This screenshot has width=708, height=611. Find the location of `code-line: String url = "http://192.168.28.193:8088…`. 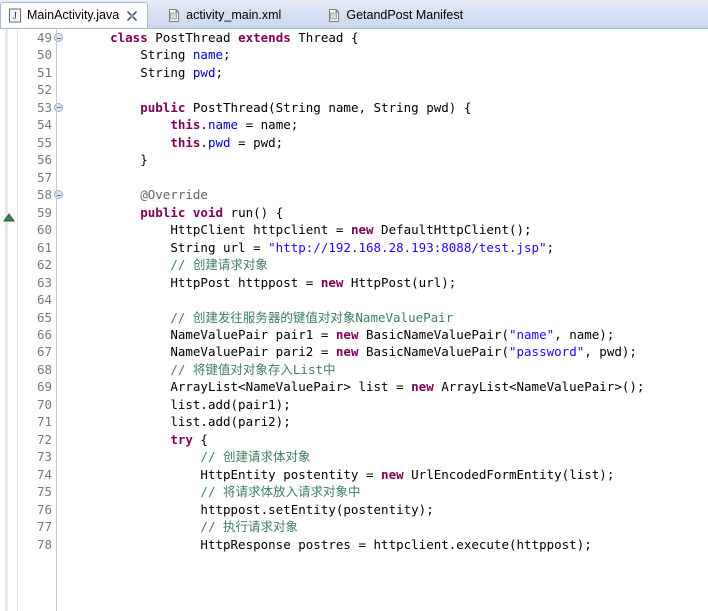

code-line: String url = "http://192.168.28.193:8088… is located at coordinates (388, 247).